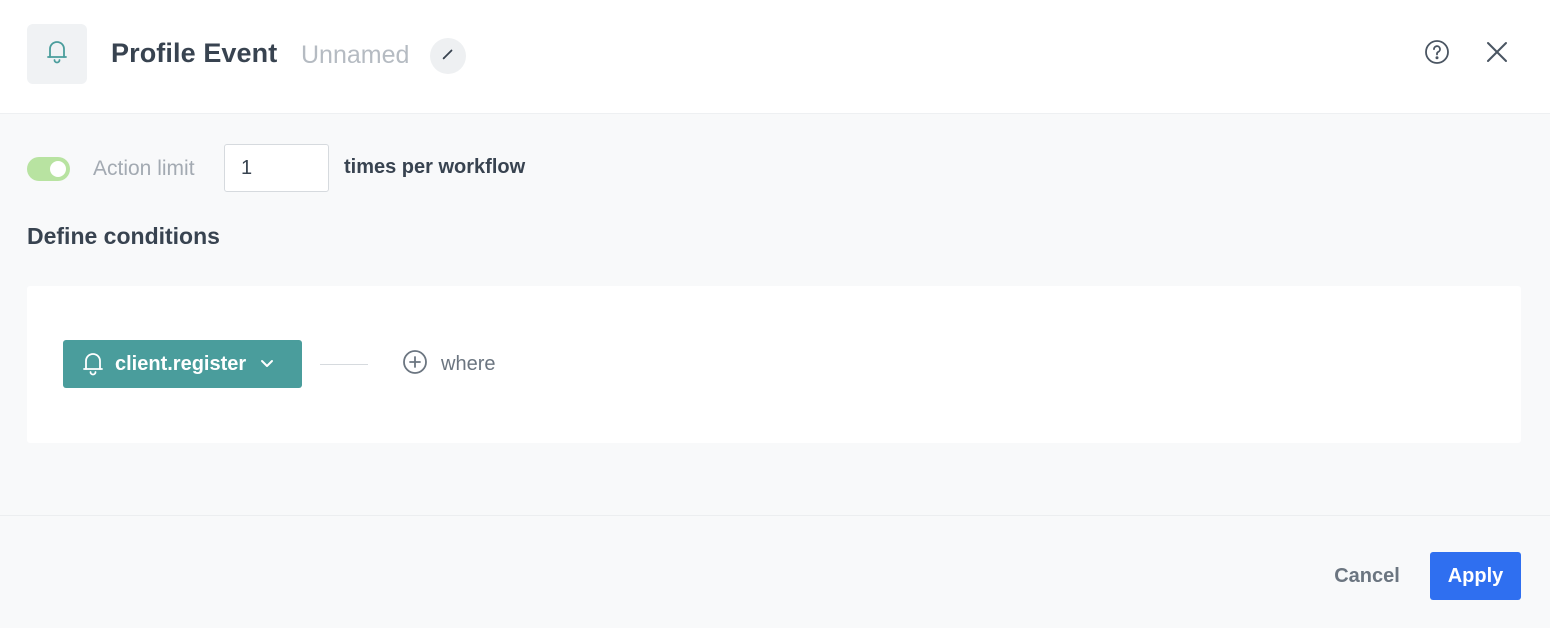  Describe the element at coordinates (123, 236) in the screenshot. I see `conditions-title: Define conditions` at that location.